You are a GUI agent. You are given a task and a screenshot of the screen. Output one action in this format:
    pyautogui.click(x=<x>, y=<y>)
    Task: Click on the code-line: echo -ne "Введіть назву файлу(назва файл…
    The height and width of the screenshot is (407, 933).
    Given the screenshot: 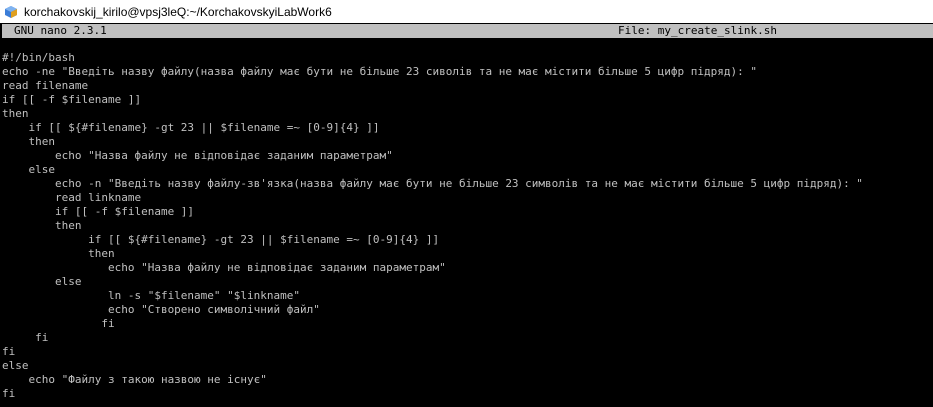 What is the action you would take?
    pyautogui.click(x=379, y=71)
    